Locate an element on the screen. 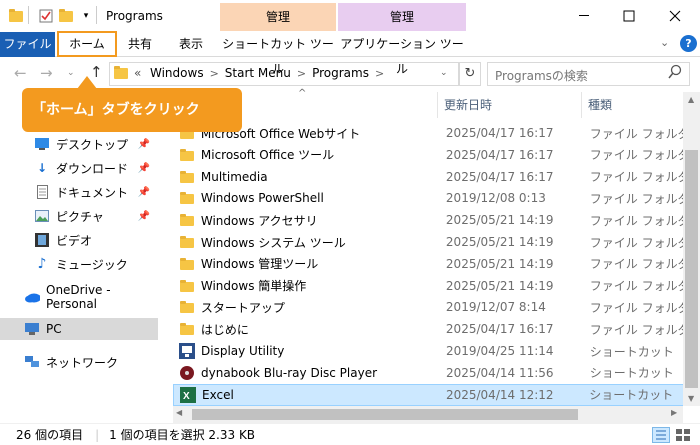 Image resolution: width=700 pixels, height=445 pixels. maximize-button is located at coordinates (629, 16).